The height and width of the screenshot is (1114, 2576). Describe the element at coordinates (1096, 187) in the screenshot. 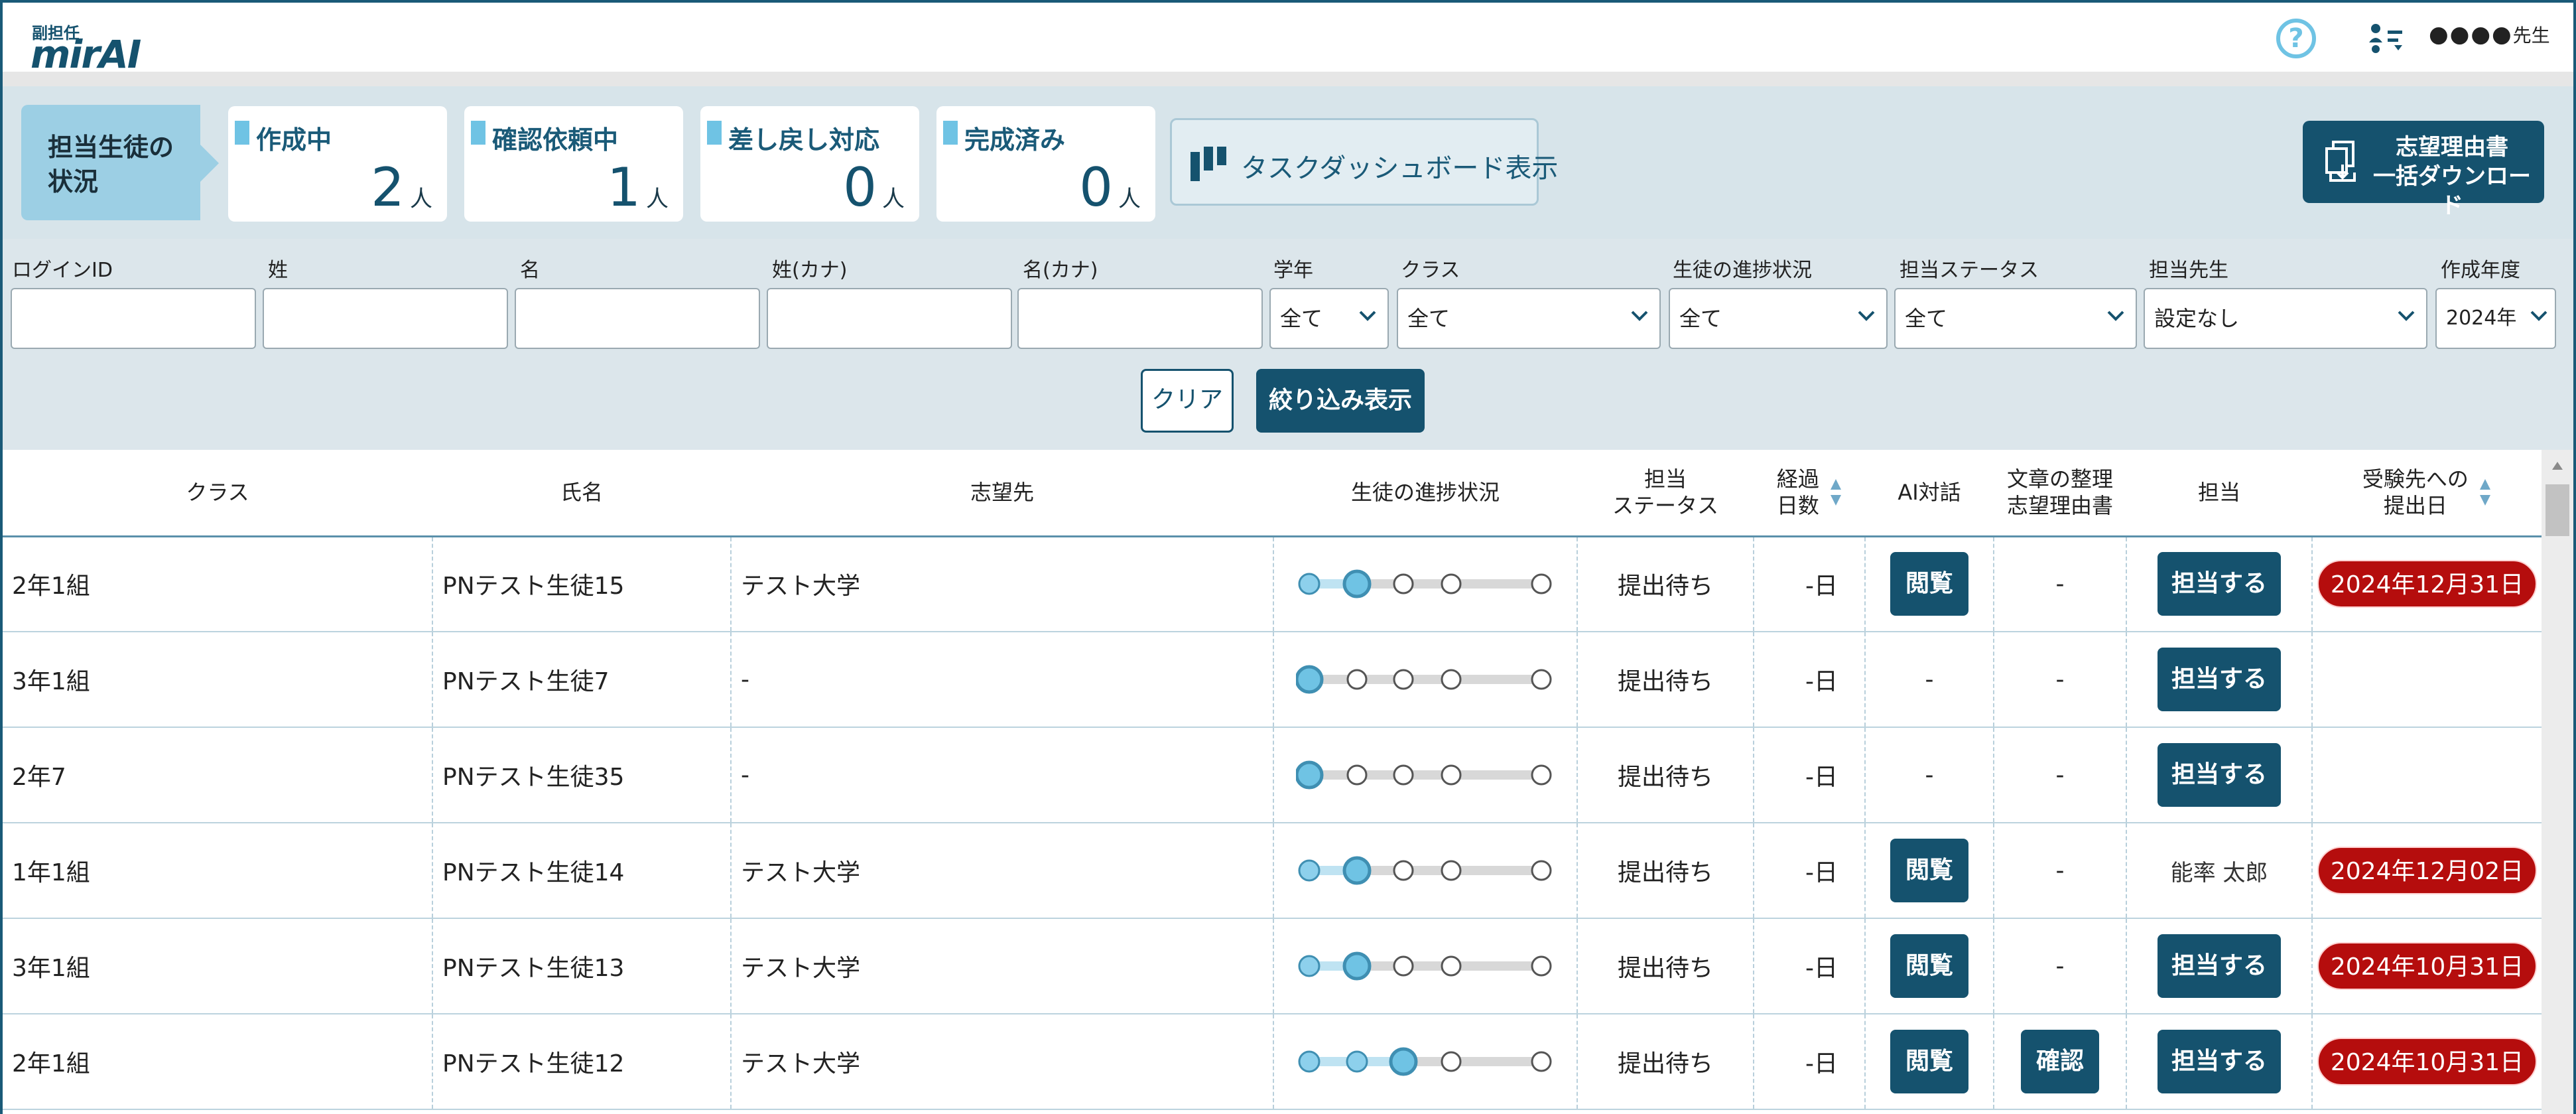

I see `stat-card-count: 0` at that location.